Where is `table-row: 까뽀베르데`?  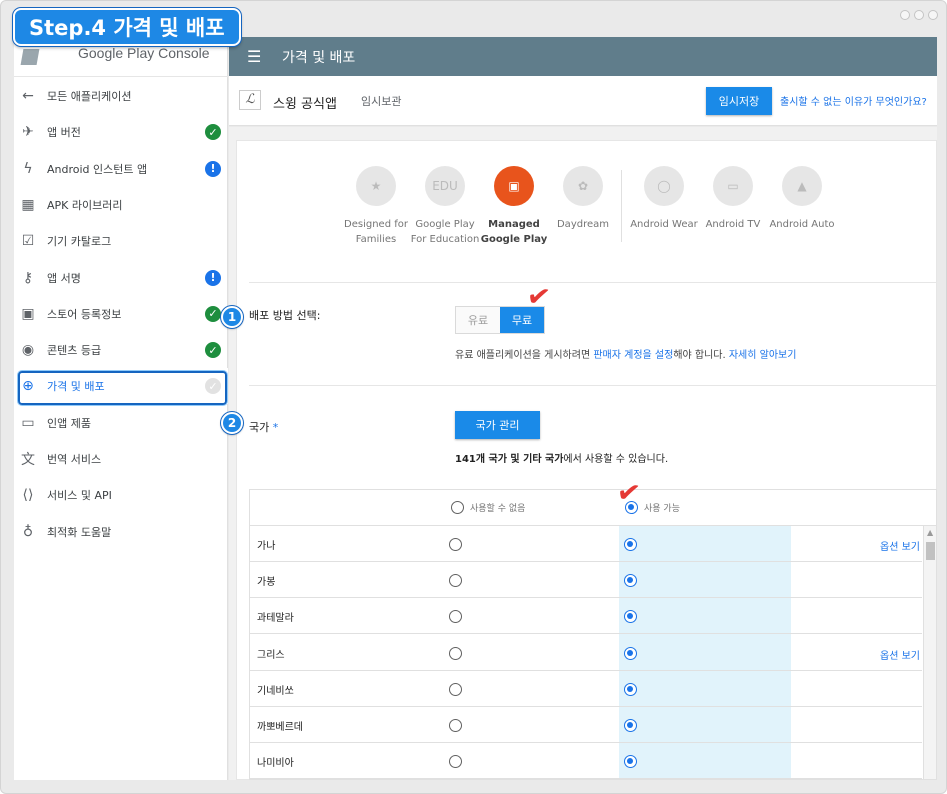
table-row: 까뽀베르데 is located at coordinates (586, 725).